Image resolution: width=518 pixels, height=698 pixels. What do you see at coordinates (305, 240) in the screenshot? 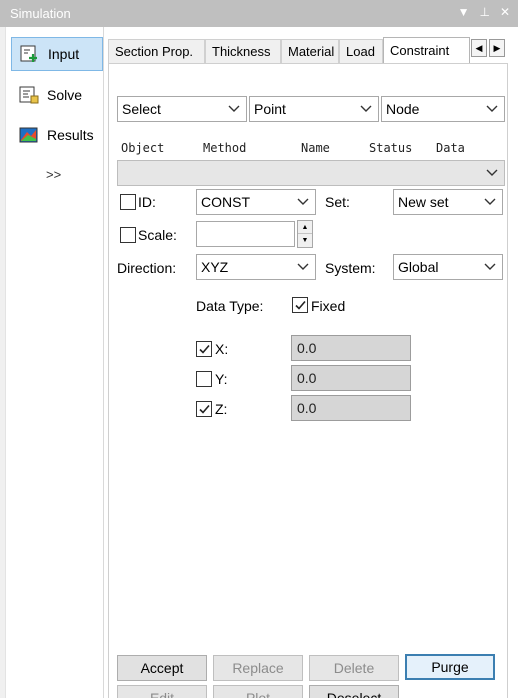
I see `spin-down-icon: ▼` at bounding box center [305, 240].